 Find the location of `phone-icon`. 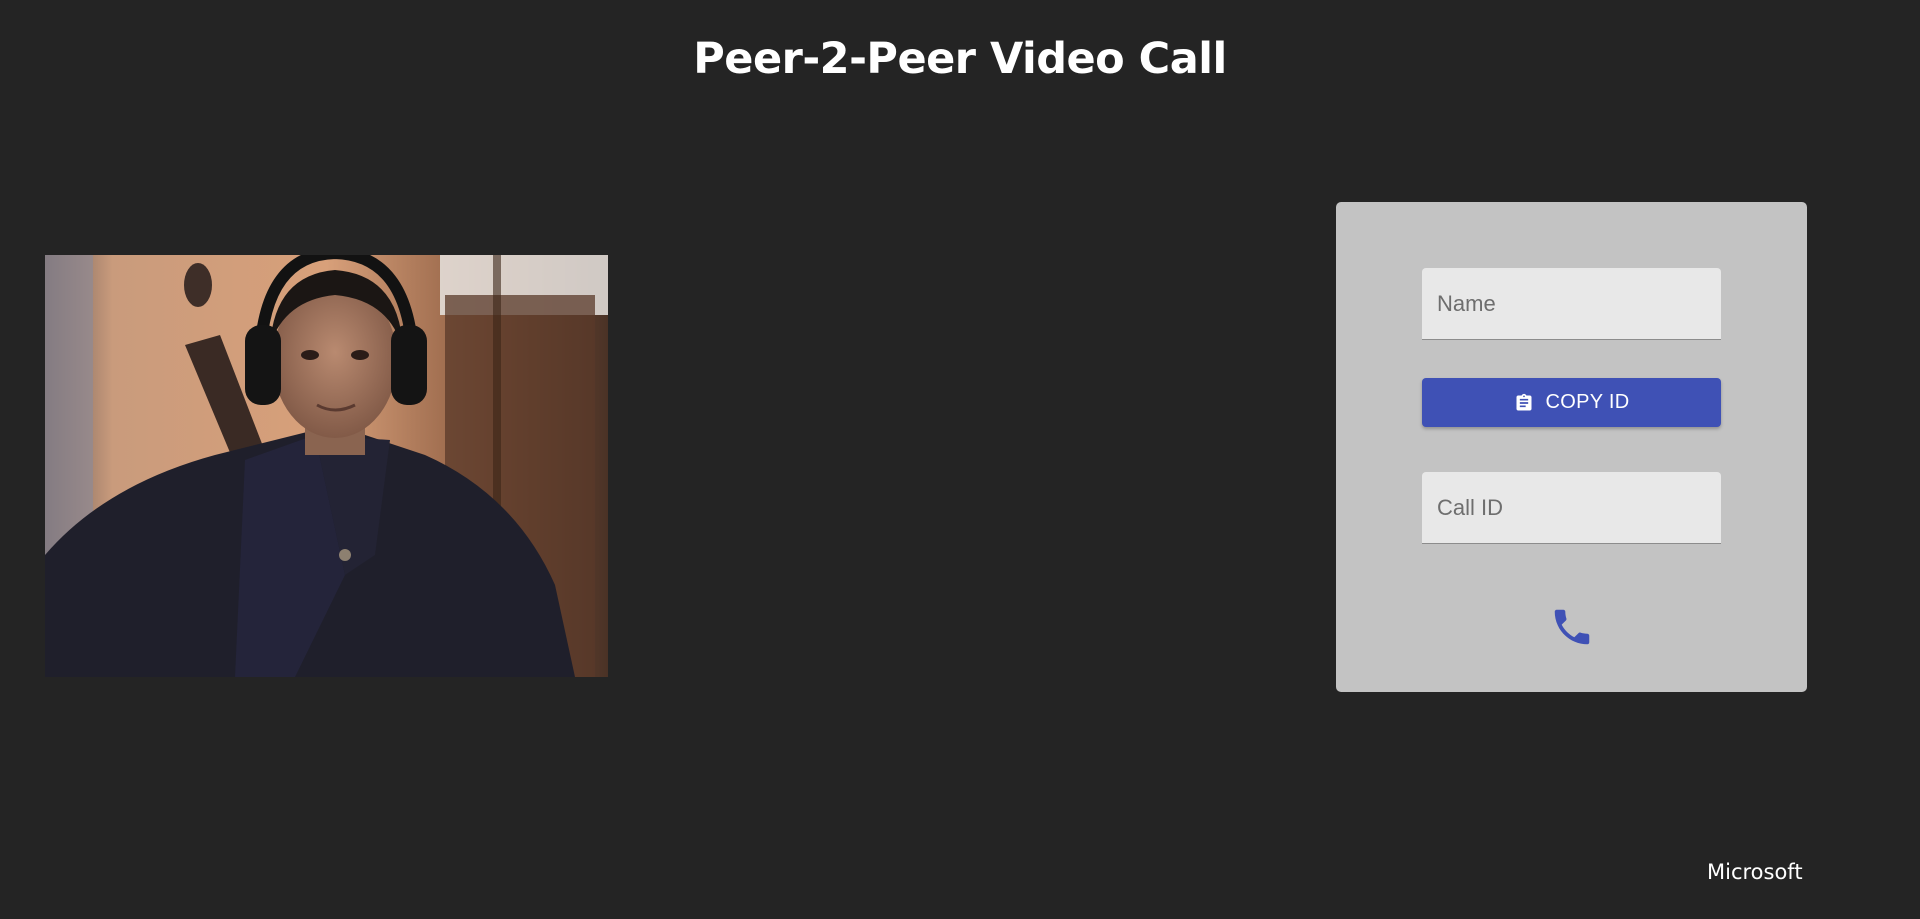

phone-icon is located at coordinates (1572, 628).